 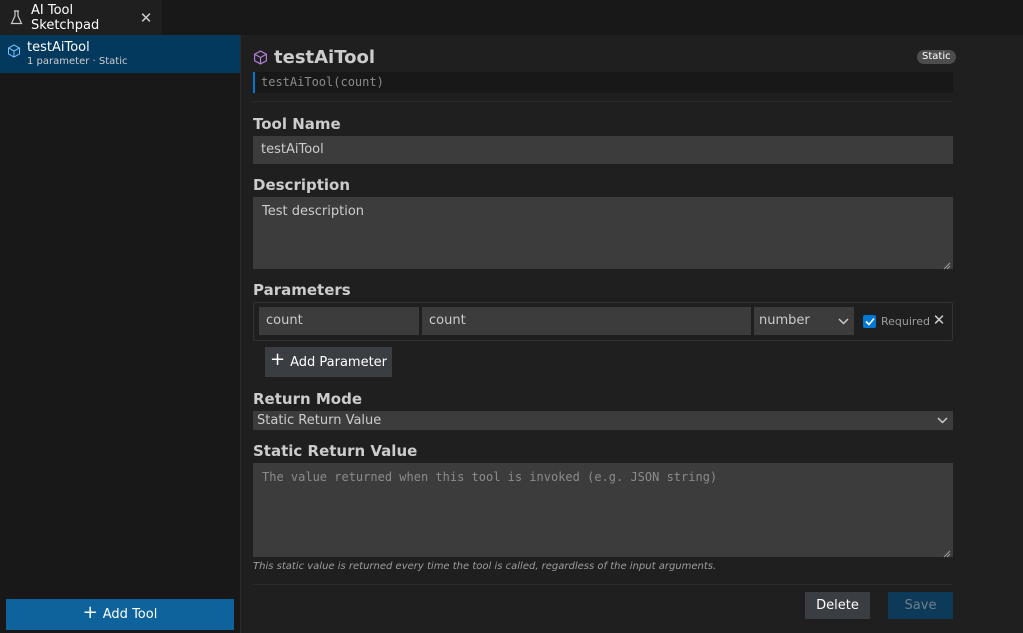 What do you see at coordinates (65, 17) in the screenshot?
I see `tab-label: AI Tool Sketchpad` at bounding box center [65, 17].